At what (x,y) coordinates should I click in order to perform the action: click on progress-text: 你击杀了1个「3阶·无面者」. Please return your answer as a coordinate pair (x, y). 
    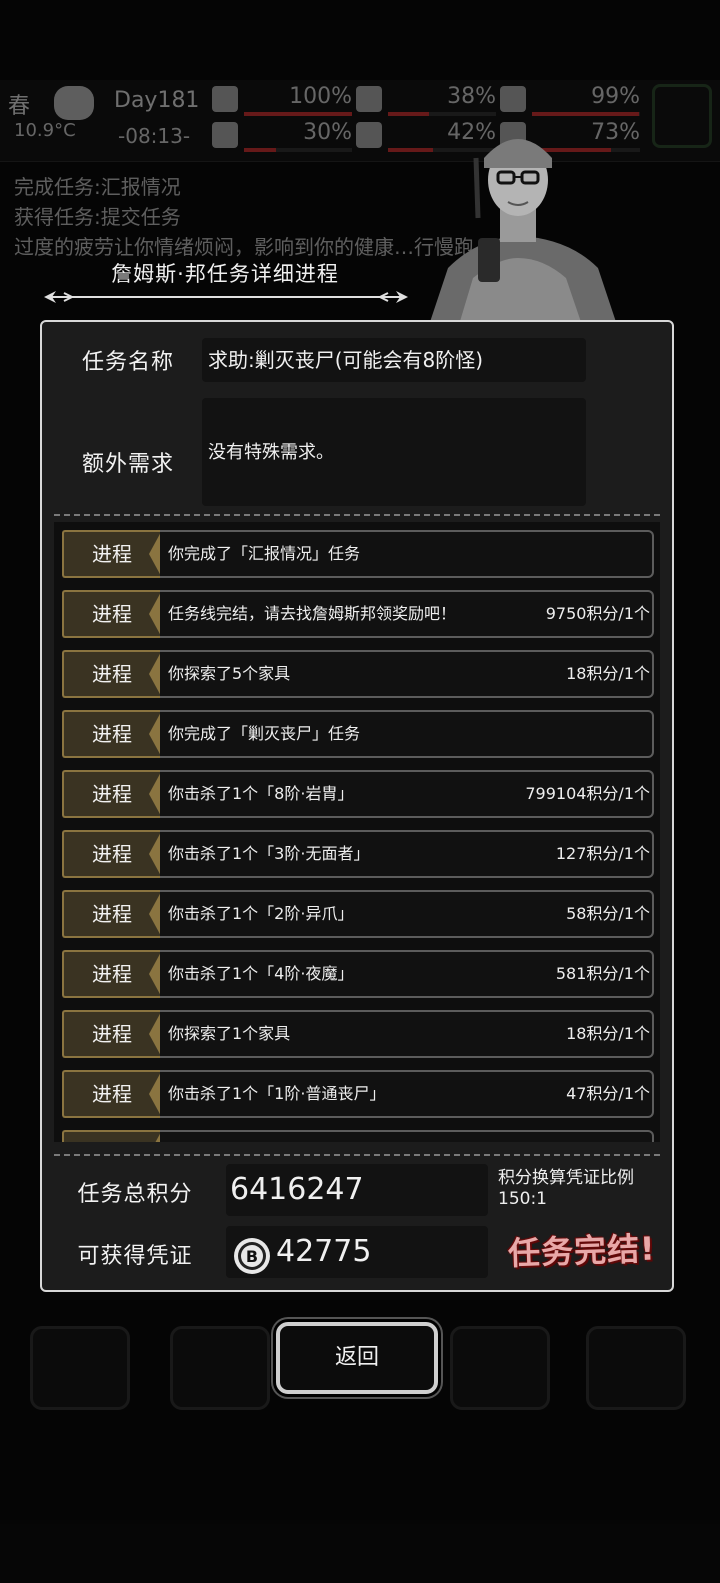
    Looking at the image, I should click on (269, 853).